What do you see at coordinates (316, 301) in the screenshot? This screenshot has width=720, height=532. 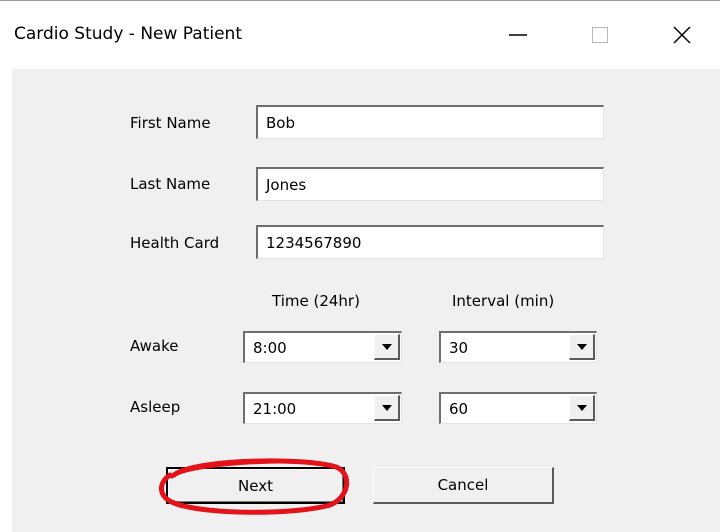 I see `time-column-header: Time (24hr)` at bounding box center [316, 301].